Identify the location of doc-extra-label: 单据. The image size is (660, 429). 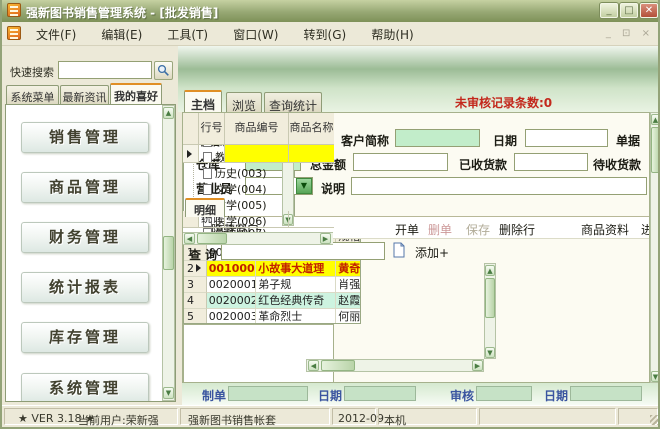
(628, 141).